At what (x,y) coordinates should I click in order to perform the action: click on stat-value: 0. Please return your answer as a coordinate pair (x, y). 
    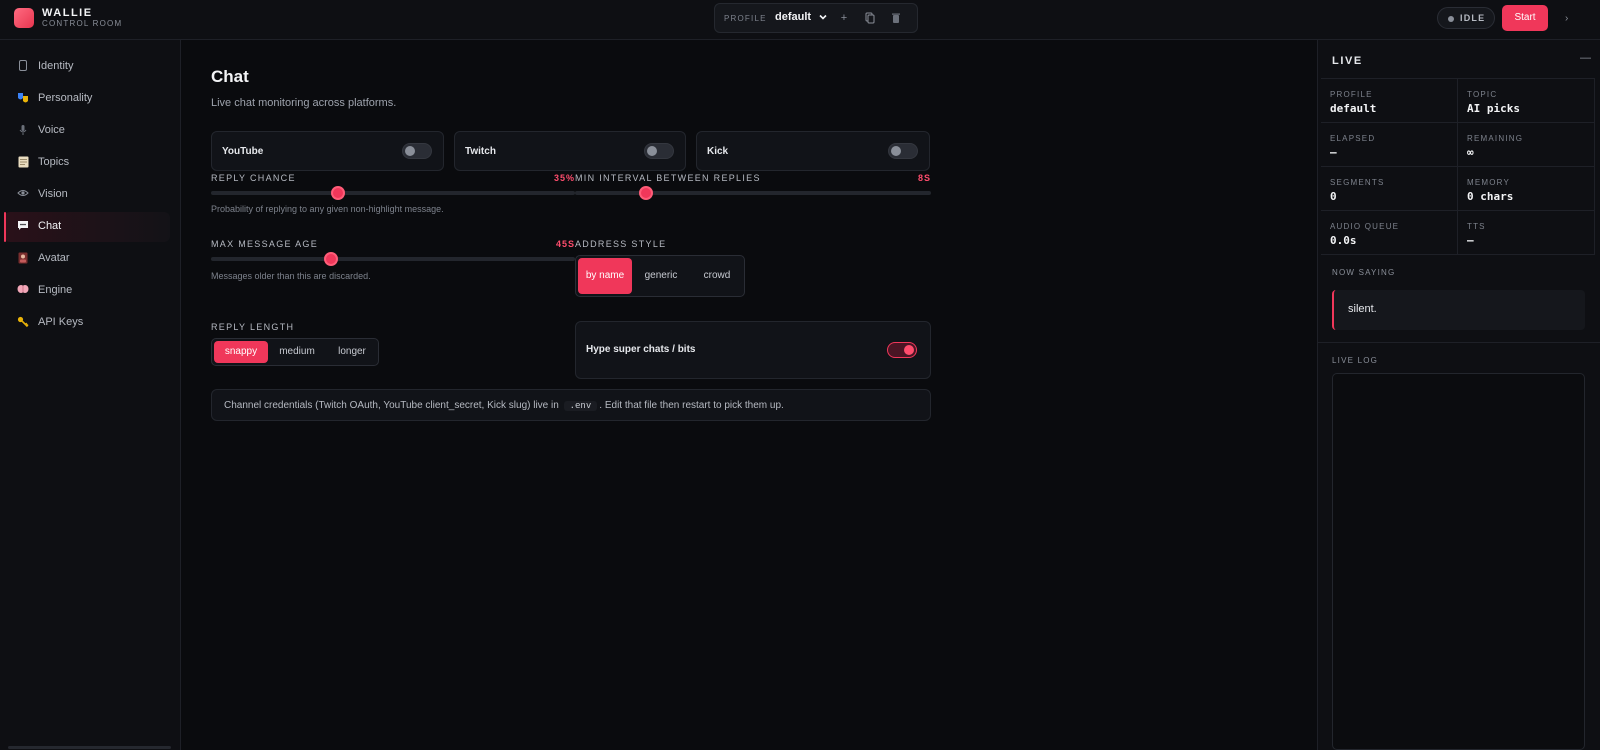
    Looking at the image, I should click on (1333, 196).